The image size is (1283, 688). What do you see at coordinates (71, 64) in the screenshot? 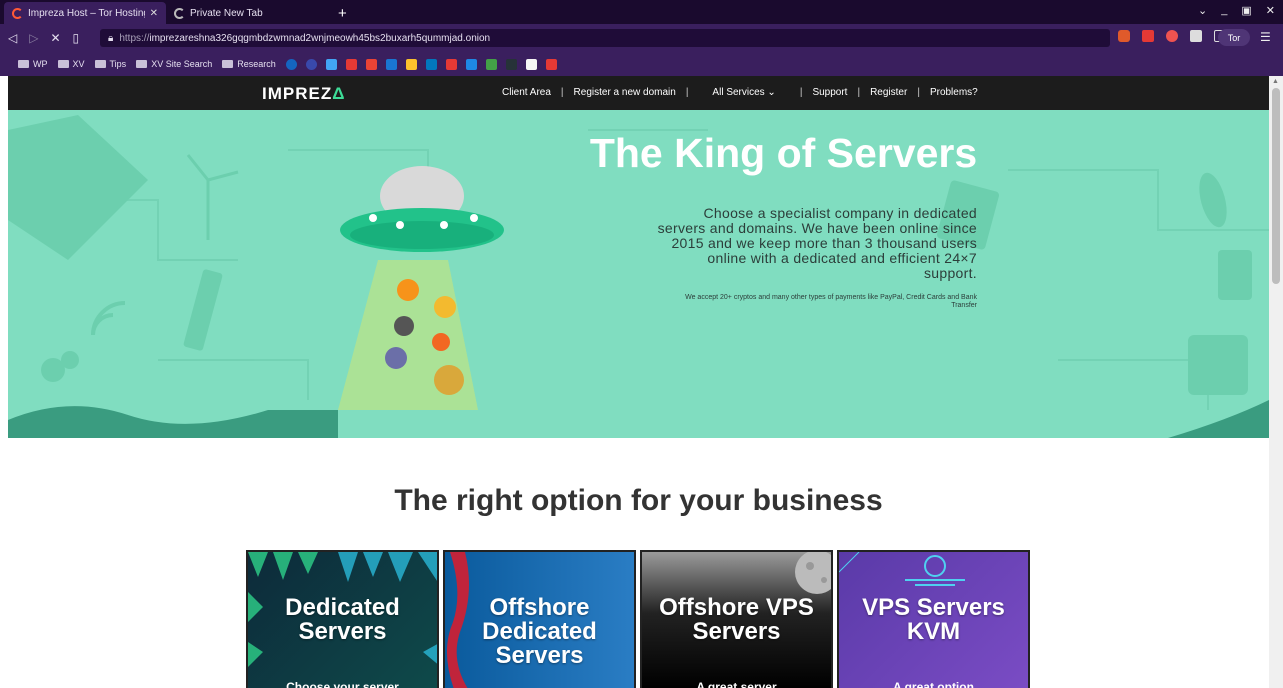
I see `bookmark-folder-xv: XV` at bounding box center [71, 64].